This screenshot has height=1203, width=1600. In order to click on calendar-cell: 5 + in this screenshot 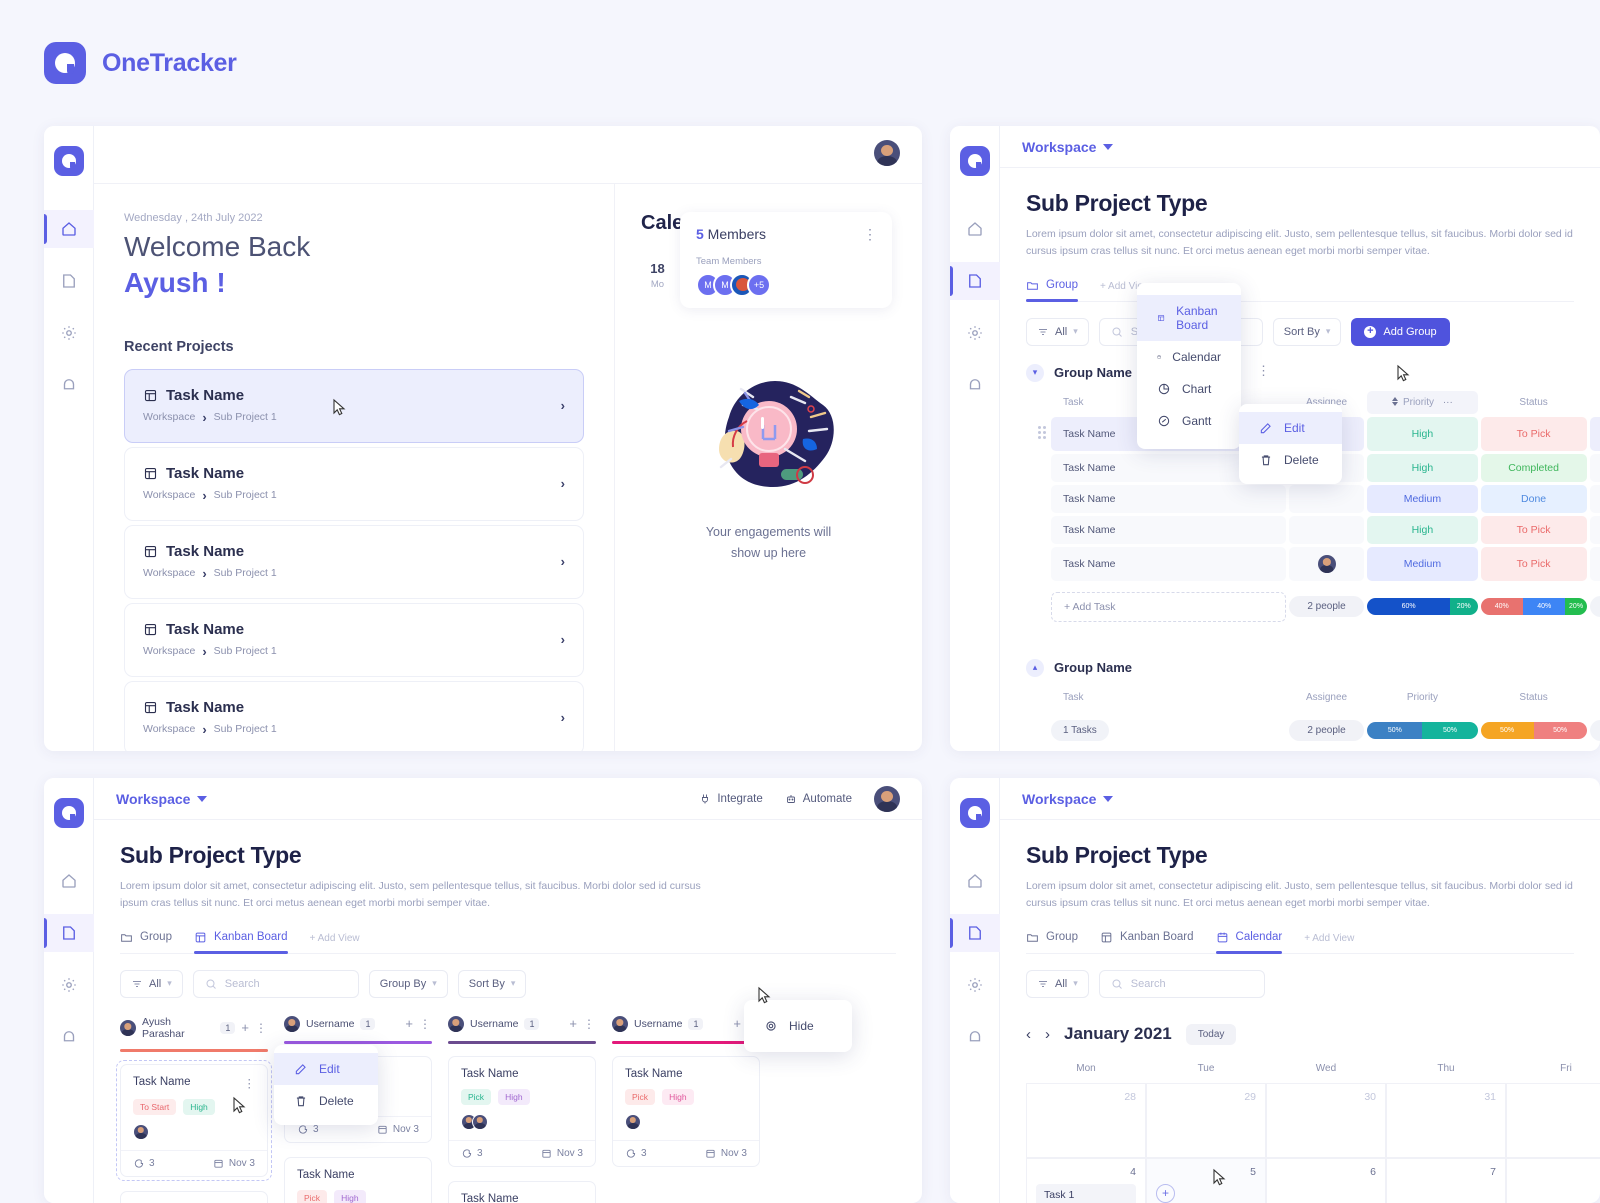, I will do `click(1206, 1180)`.